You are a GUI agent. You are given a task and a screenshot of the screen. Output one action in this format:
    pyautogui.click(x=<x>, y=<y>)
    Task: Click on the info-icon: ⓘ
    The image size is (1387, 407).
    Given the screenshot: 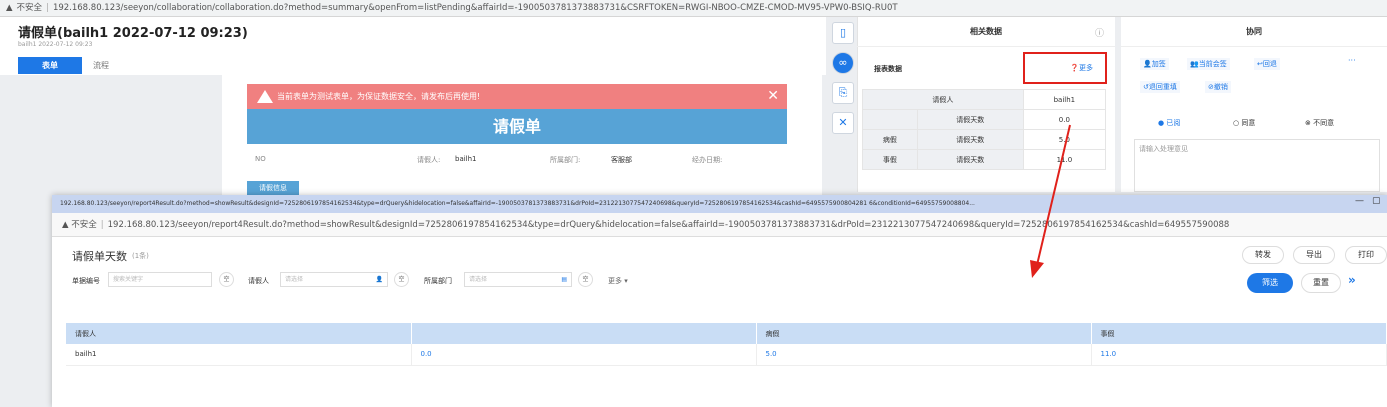 What is the action you would take?
    pyautogui.click(x=1099, y=32)
    